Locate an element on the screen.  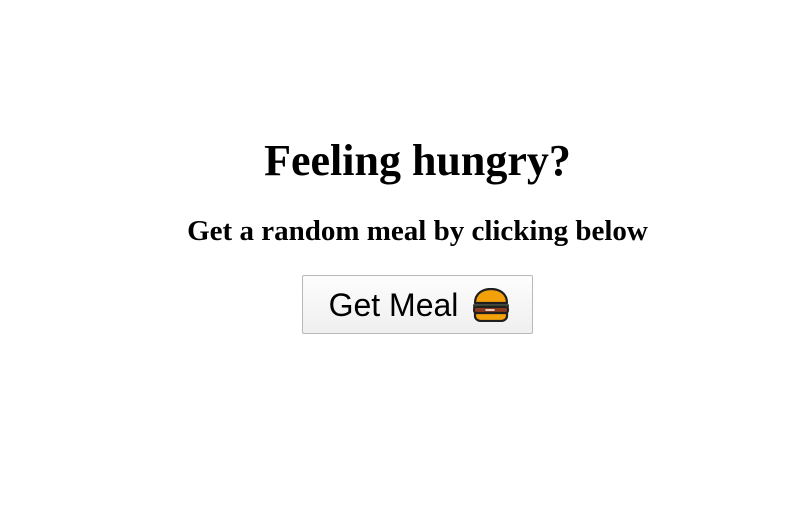
get-meal-button: Get Meal is located at coordinates (417, 304).